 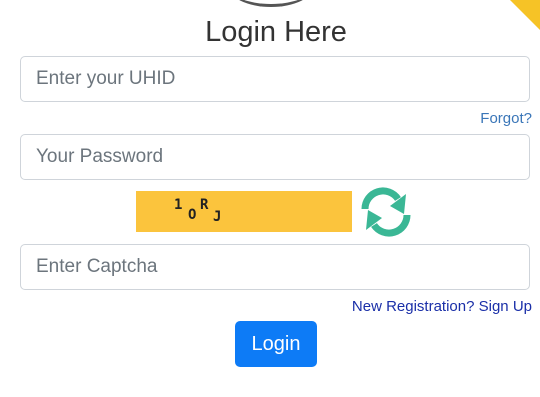 I want to click on uhid-input, so click(x=275, y=79).